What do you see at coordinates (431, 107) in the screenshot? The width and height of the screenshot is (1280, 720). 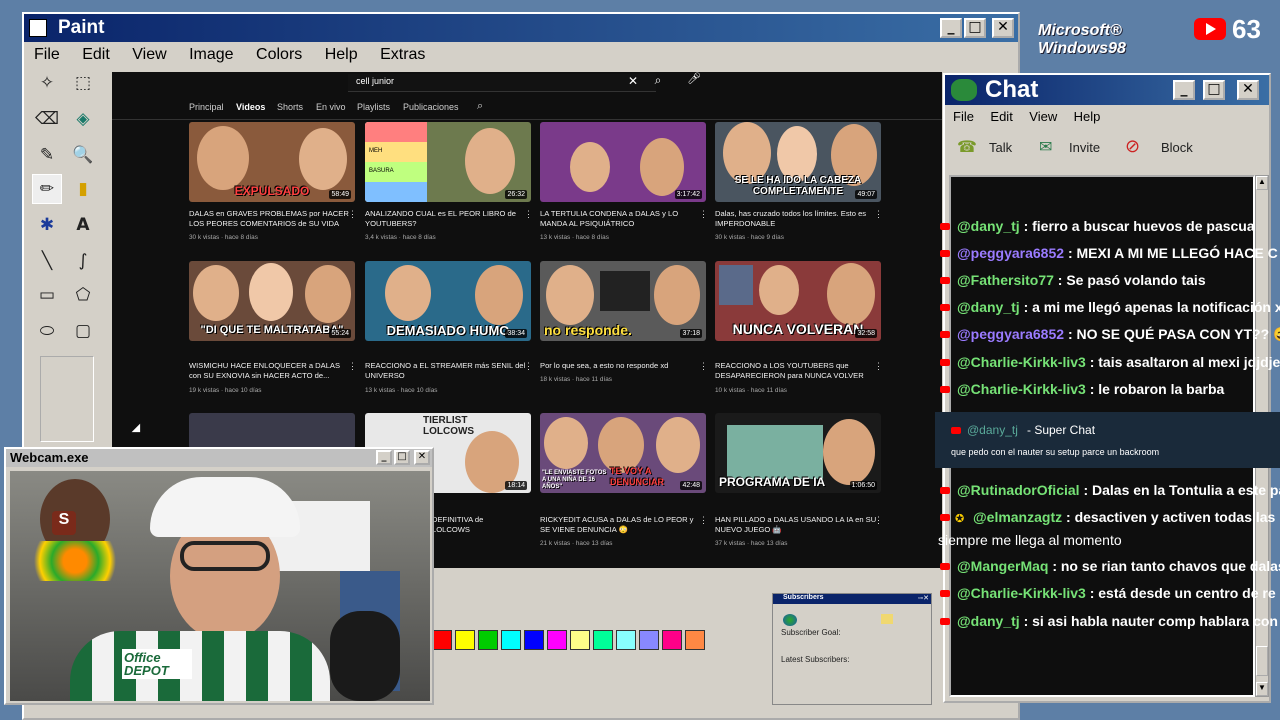 I see `tab-publicaciones: Publicaciones` at bounding box center [431, 107].